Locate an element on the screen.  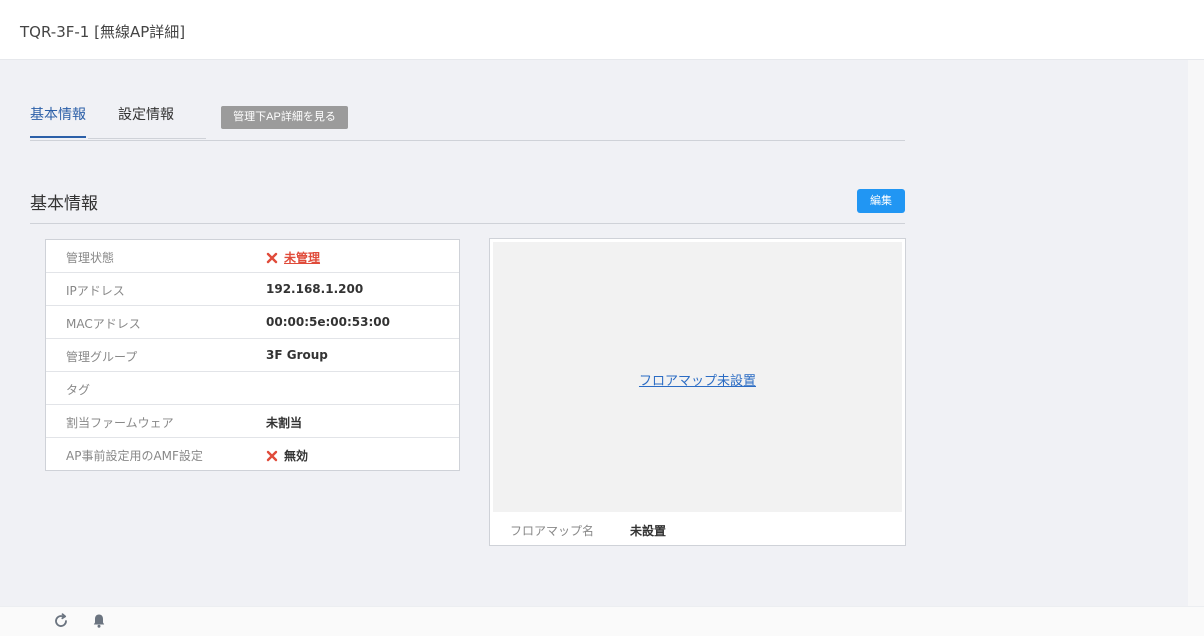
info-label: 管理グループ is located at coordinates (102, 357).